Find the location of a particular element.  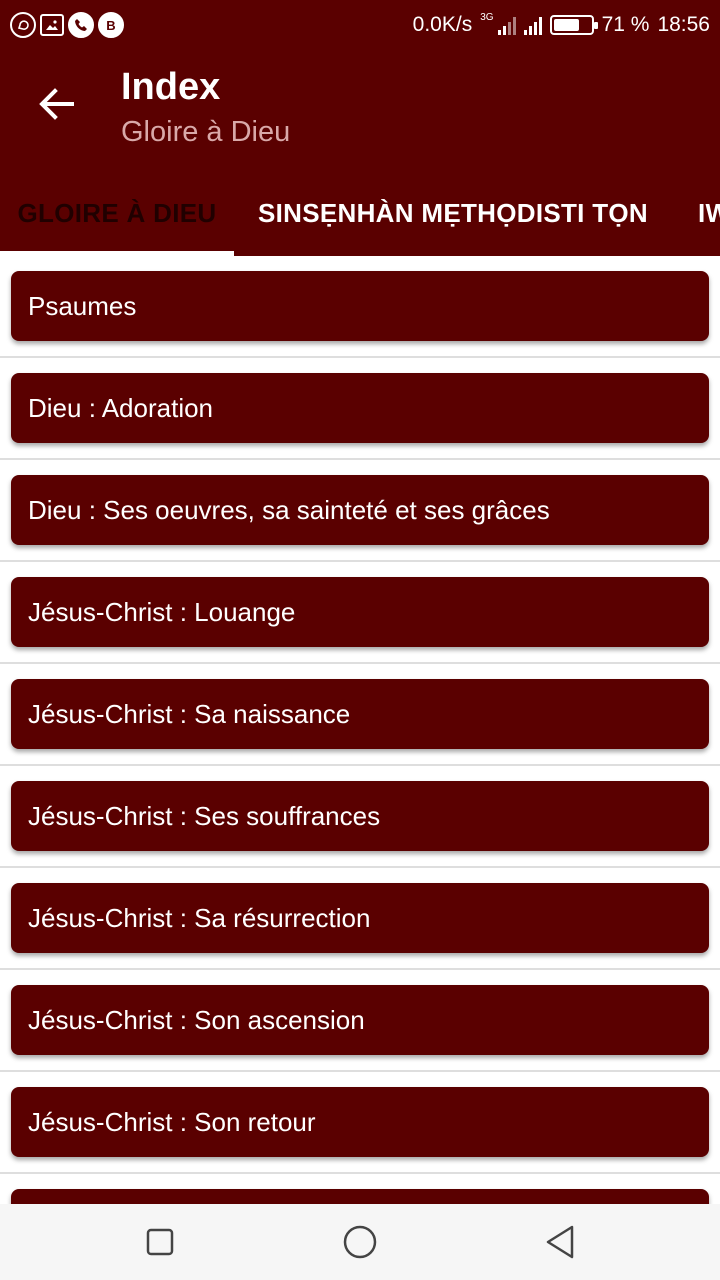

tab-iw: IW is located at coordinates (709, 213).